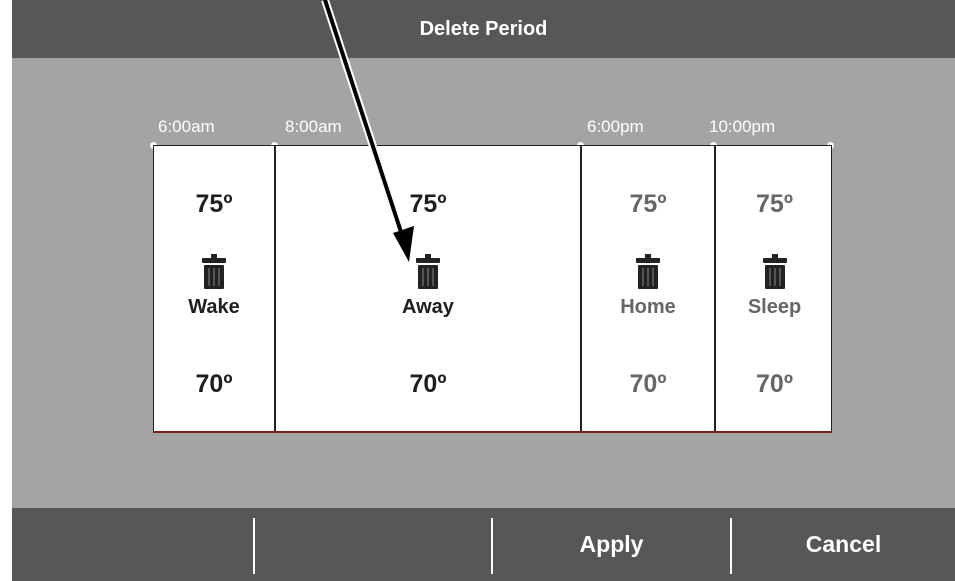 Image resolution: width=955 pixels, height=581 pixels. What do you see at coordinates (186, 126) in the screenshot?
I see `time-label-wake: 6:00am` at bounding box center [186, 126].